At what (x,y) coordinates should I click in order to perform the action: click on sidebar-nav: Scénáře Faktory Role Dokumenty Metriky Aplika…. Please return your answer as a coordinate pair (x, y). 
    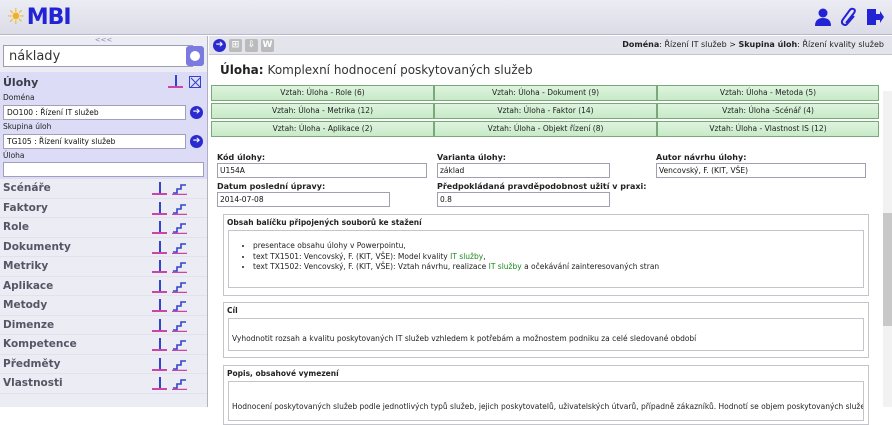
    Looking at the image, I should click on (103, 286).